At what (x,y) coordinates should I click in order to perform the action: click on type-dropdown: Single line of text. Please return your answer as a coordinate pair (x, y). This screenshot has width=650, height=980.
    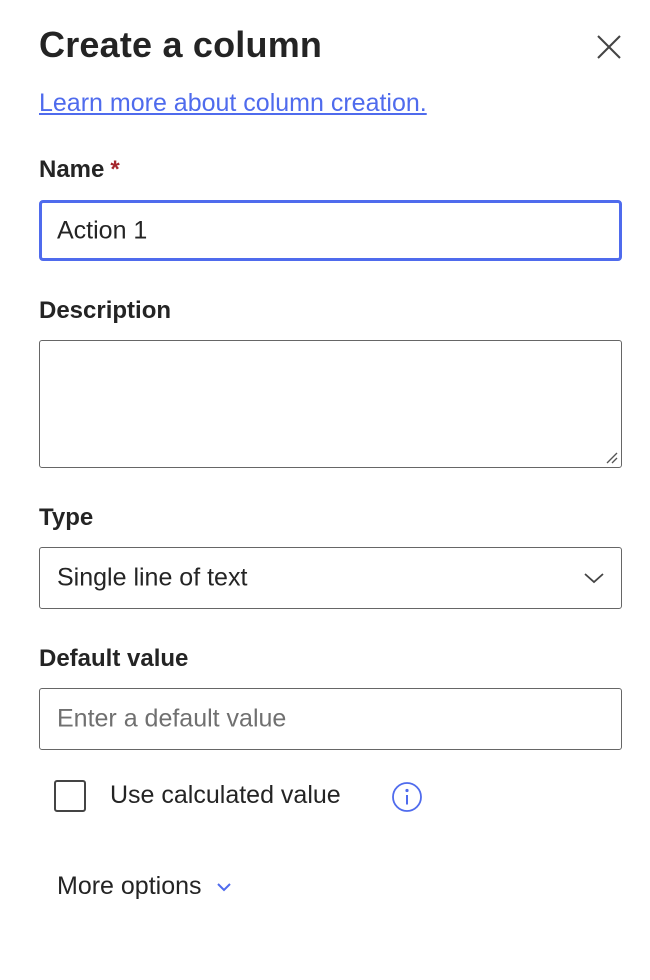
    Looking at the image, I should click on (330, 578).